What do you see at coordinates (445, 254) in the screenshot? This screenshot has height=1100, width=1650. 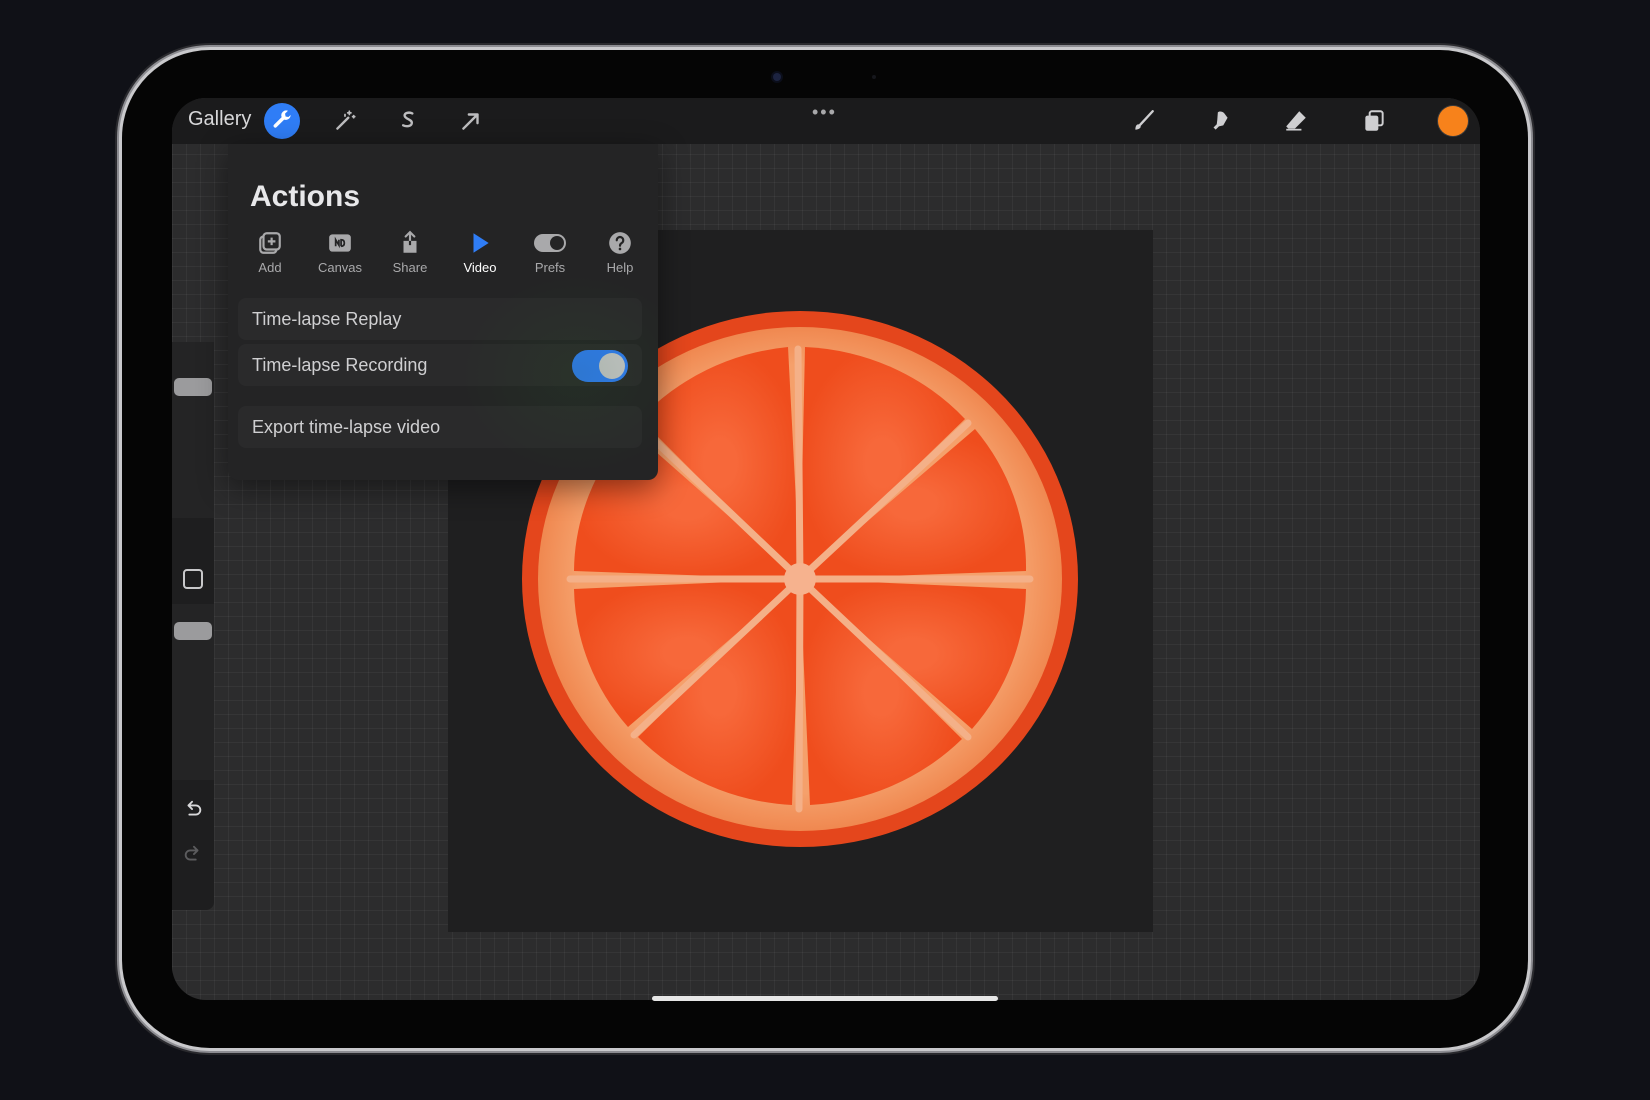 I see `actions-tabs: Add Canvas Share Video Prefs Help` at bounding box center [445, 254].